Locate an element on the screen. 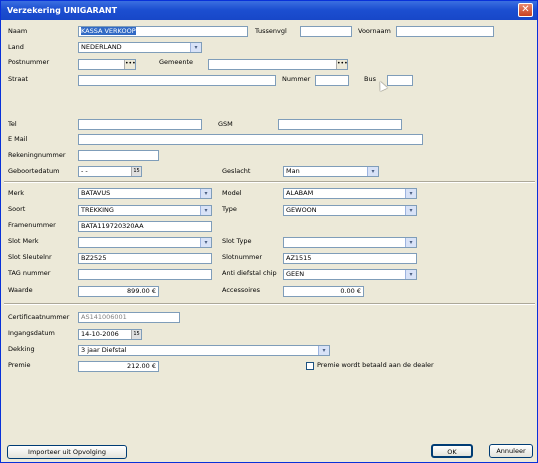  close-icon: ✕ is located at coordinates (525, 10).